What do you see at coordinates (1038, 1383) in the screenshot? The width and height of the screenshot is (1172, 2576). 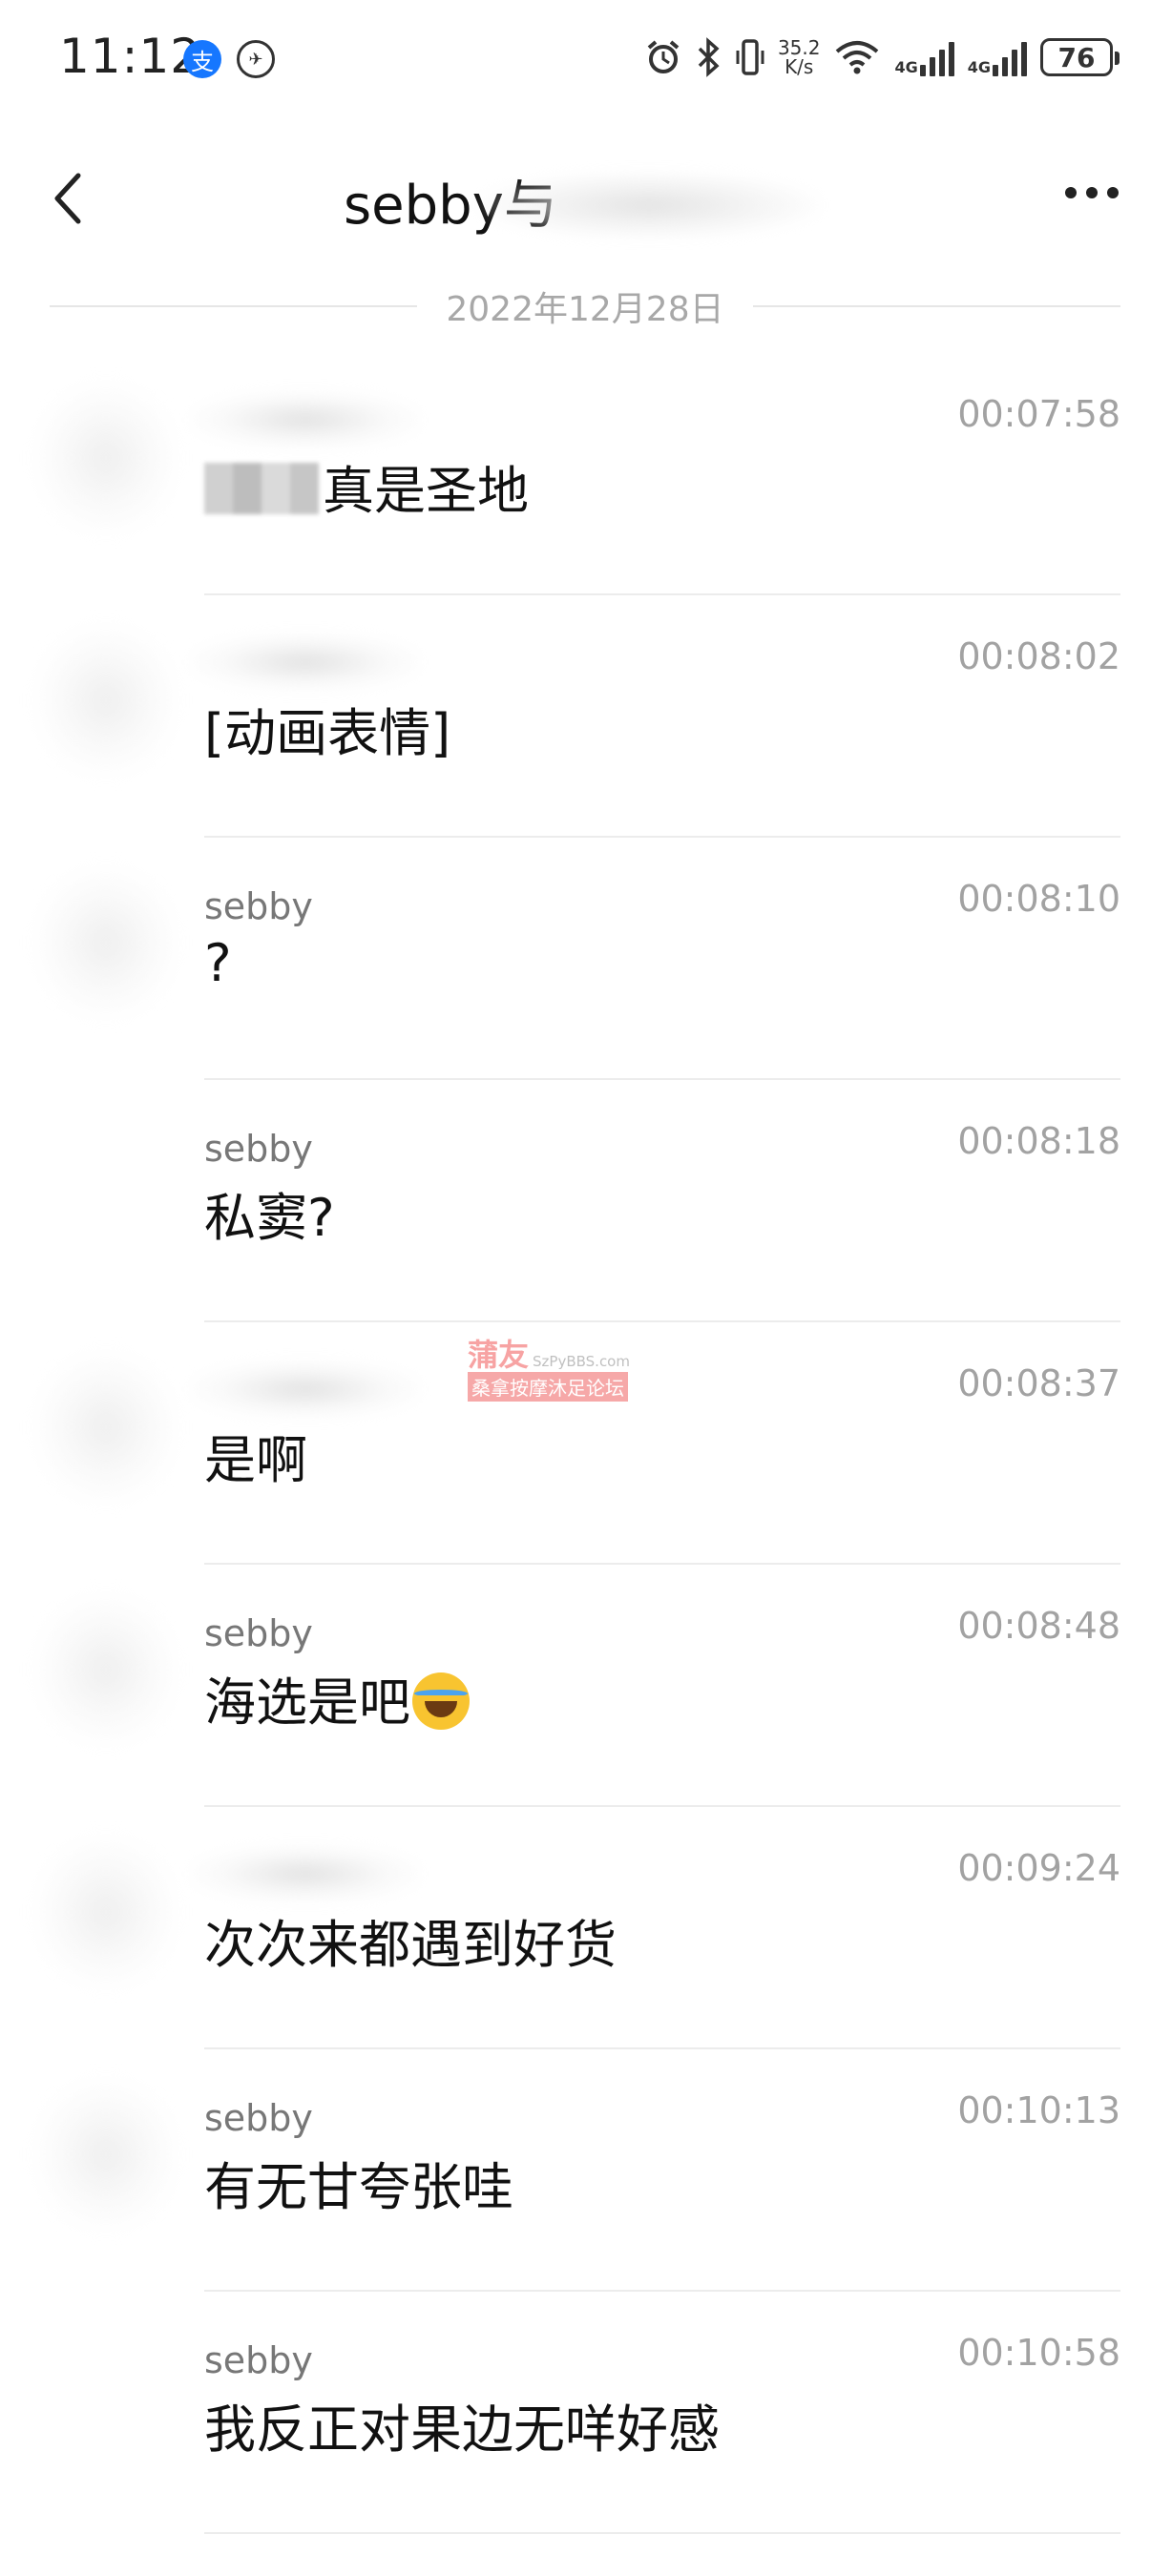 I see `message-time: 00:08:37` at bounding box center [1038, 1383].